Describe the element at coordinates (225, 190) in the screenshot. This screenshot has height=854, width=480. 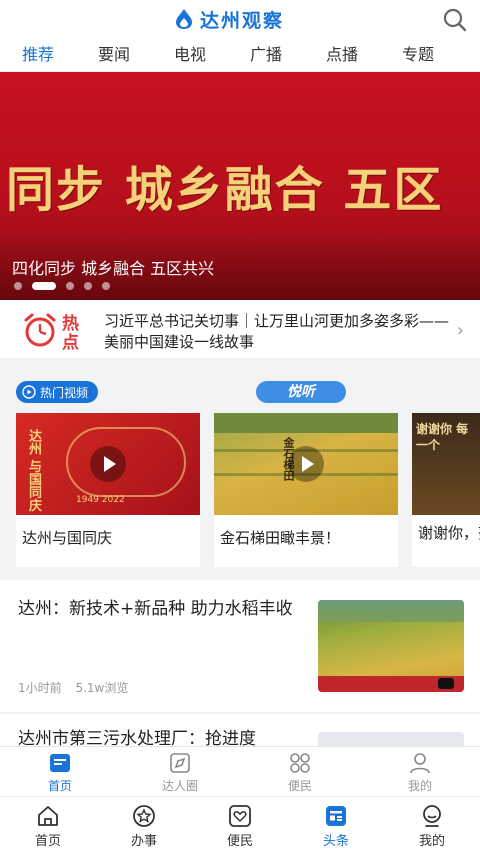
I see `banner-image-text: 同步 城乡融合 五区` at that location.